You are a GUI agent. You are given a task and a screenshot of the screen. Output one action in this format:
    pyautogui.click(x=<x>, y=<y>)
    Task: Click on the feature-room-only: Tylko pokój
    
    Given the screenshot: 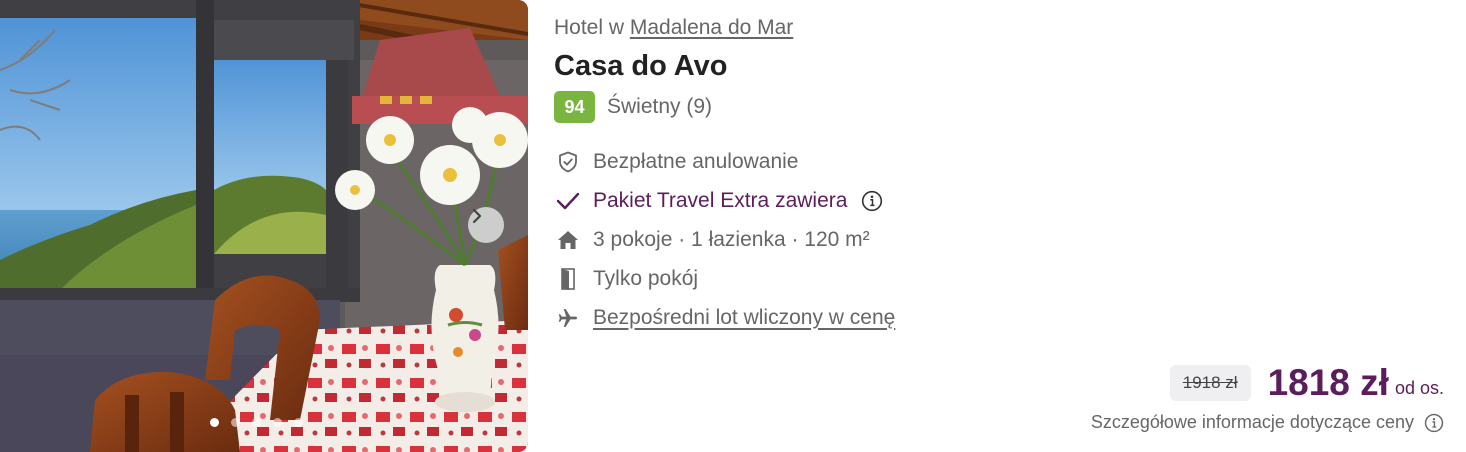 What is the action you would take?
    pyautogui.click(x=724, y=278)
    